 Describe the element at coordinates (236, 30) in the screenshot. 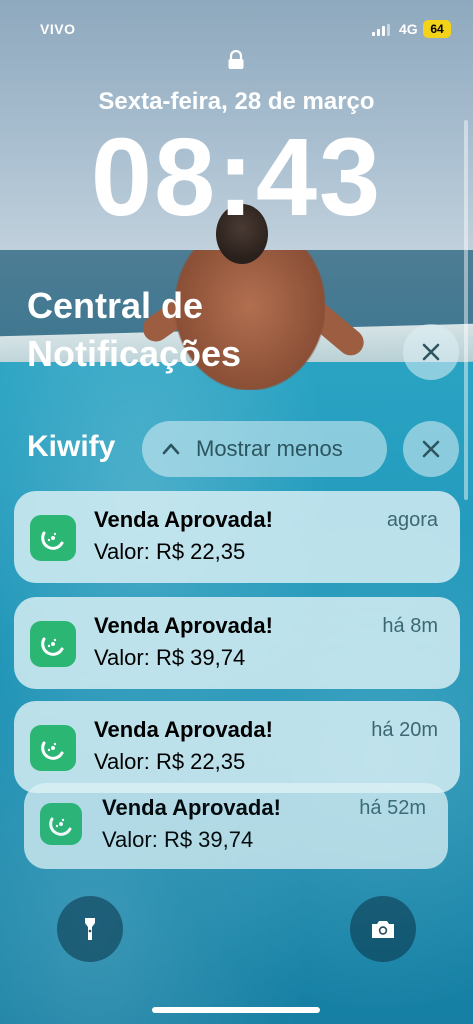

I see `status-bar: VIVO 4G 64` at that location.